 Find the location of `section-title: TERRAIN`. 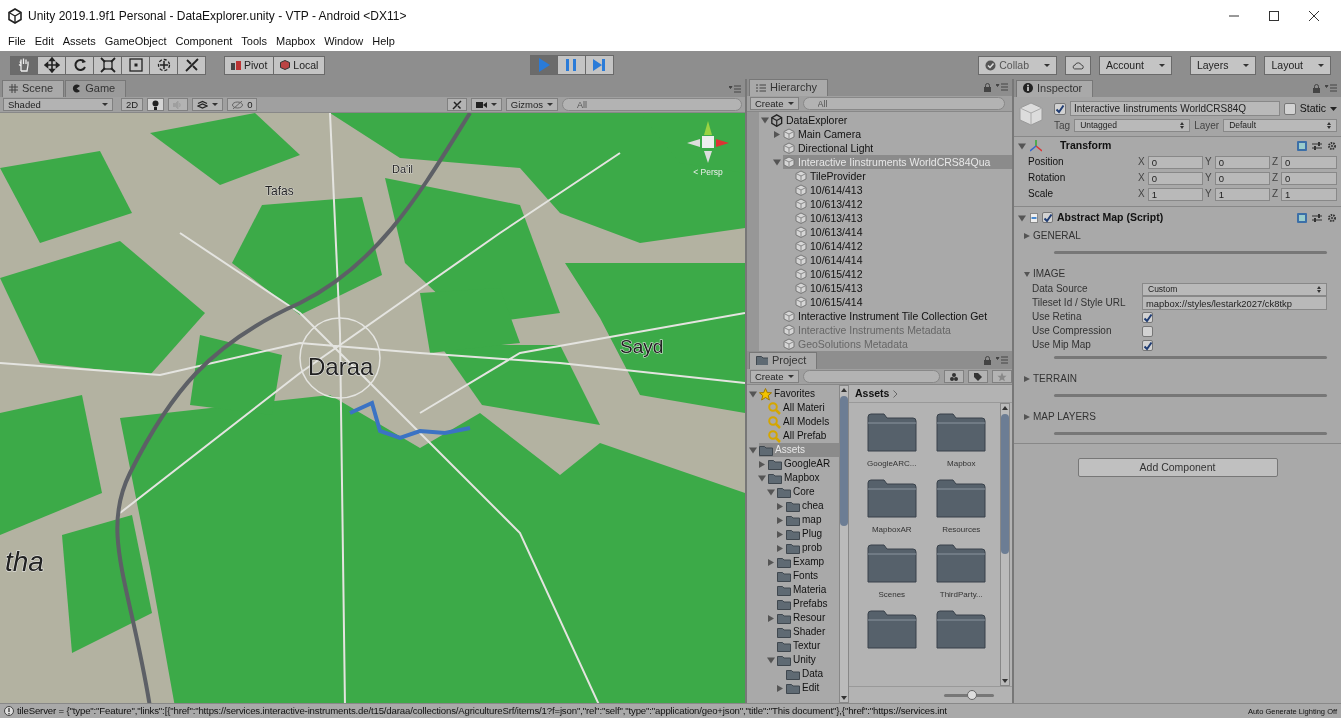

section-title: TERRAIN is located at coordinates (1055, 379).